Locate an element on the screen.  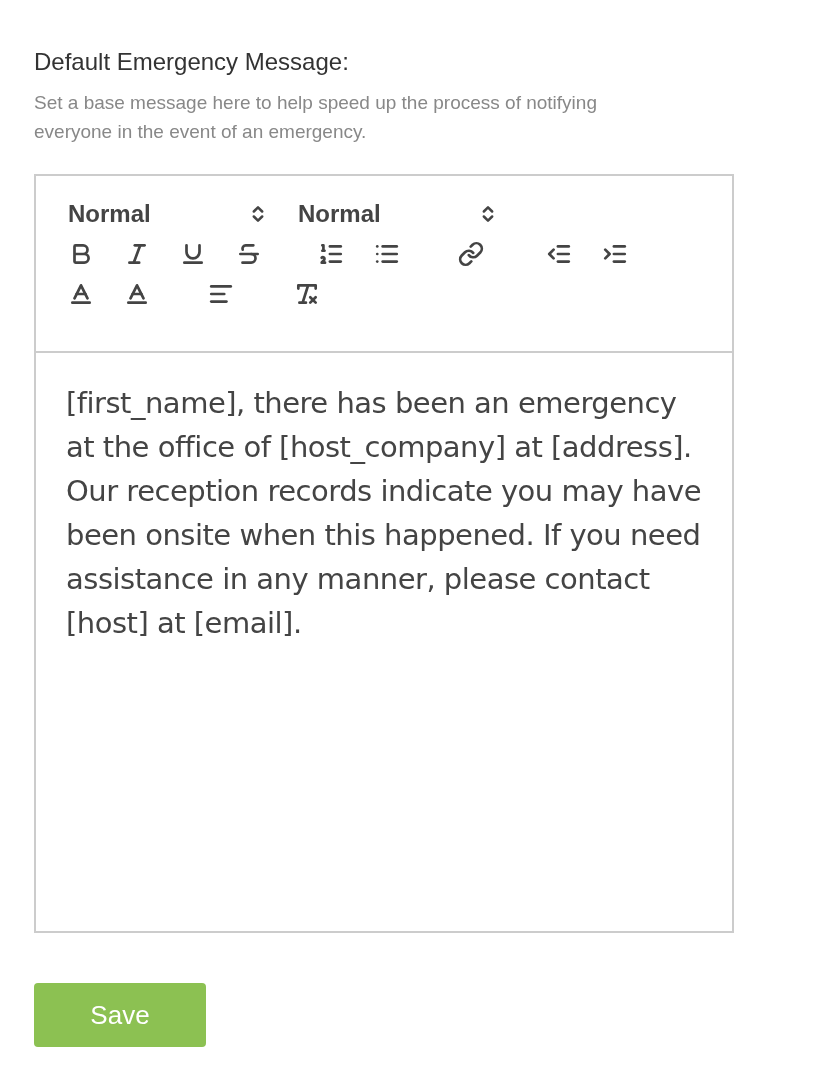
background-color-icon is located at coordinates (137, 294).